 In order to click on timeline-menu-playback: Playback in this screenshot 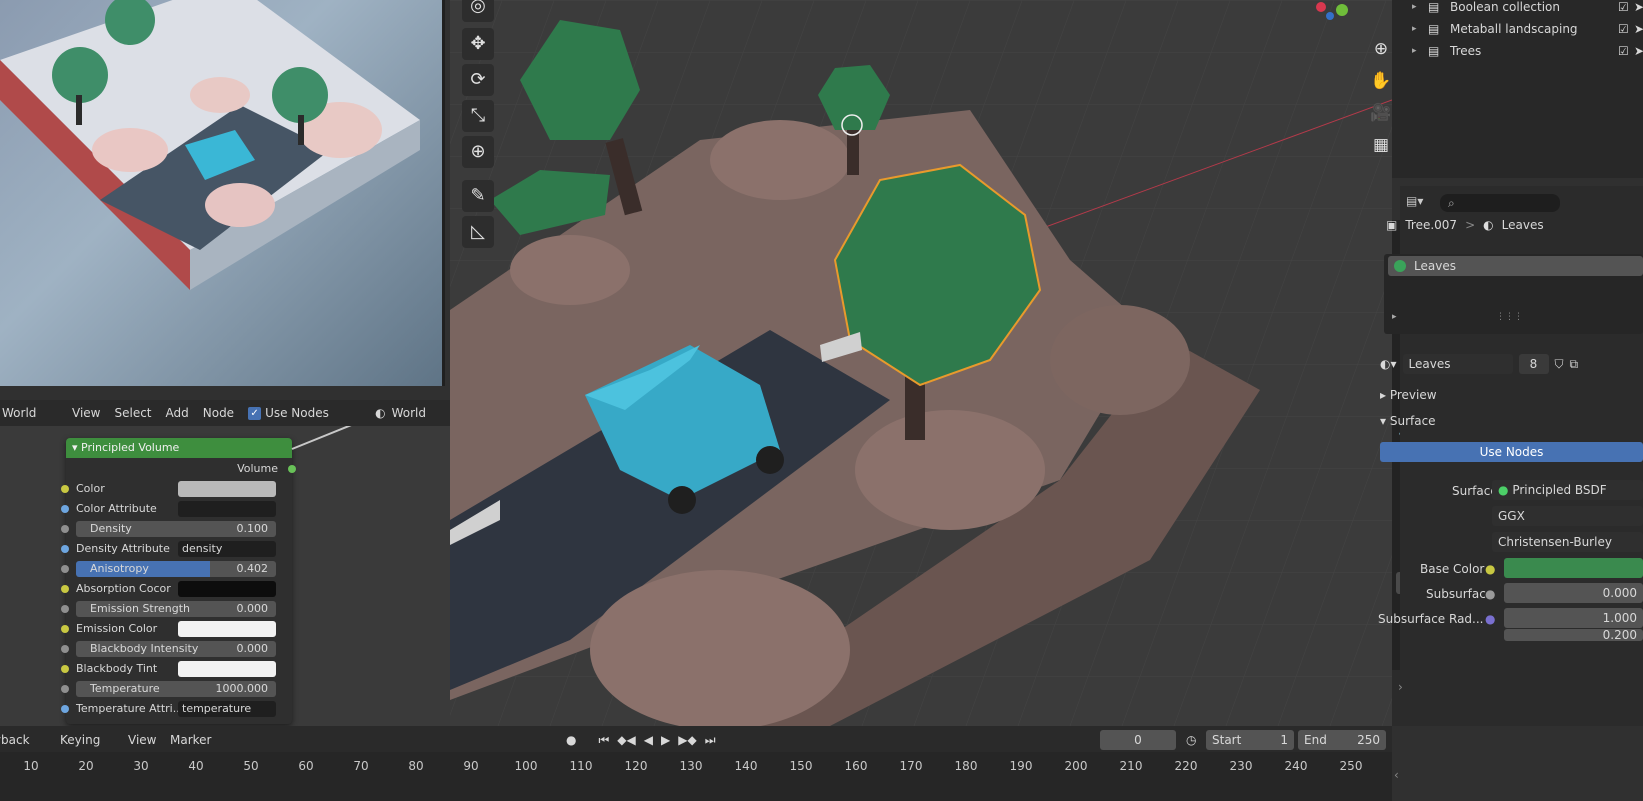, I will do `click(15, 740)`.